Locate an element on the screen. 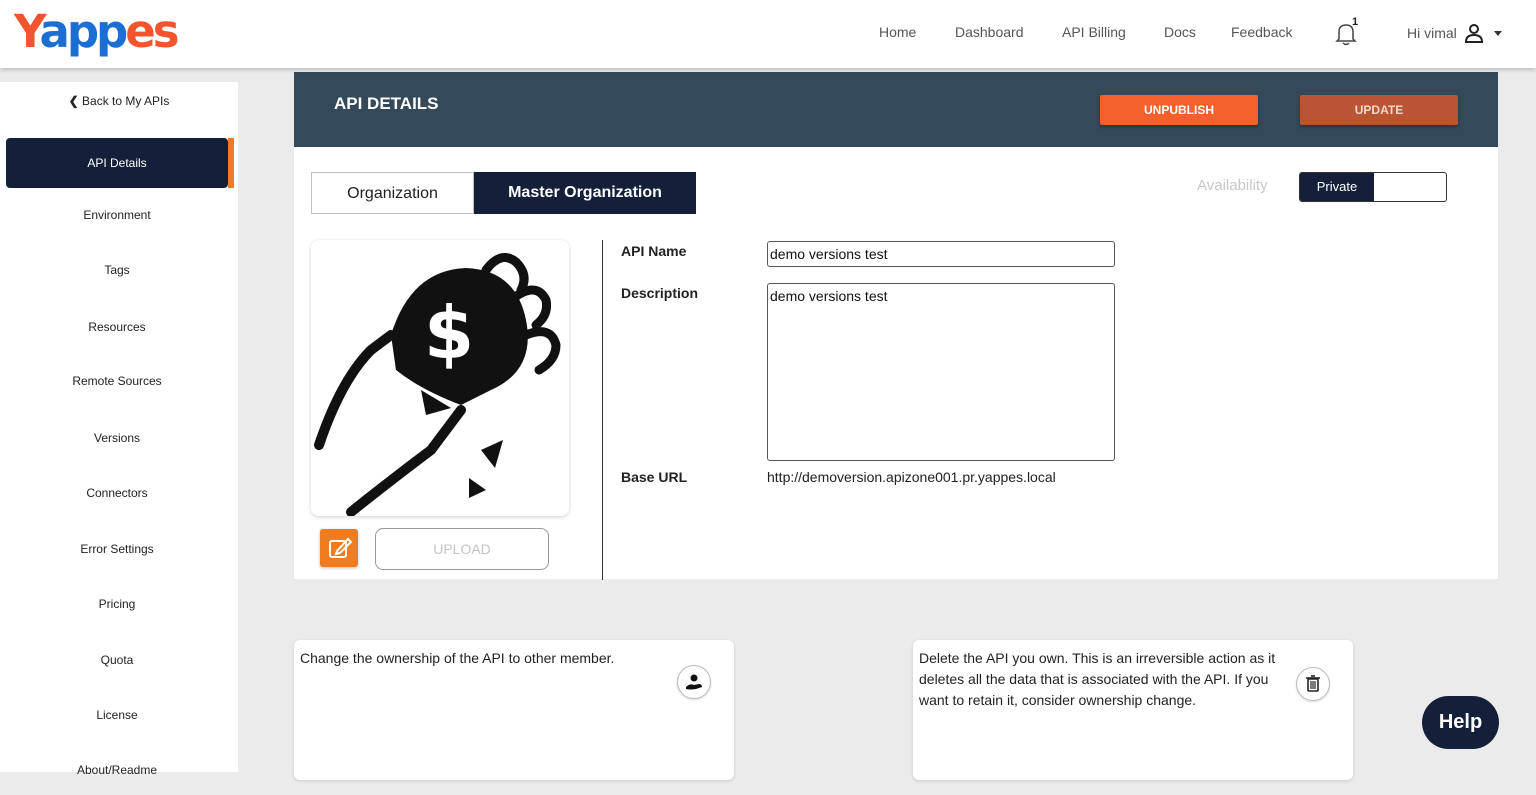 The image size is (1536, 795). form-divider is located at coordinates (602, 410).